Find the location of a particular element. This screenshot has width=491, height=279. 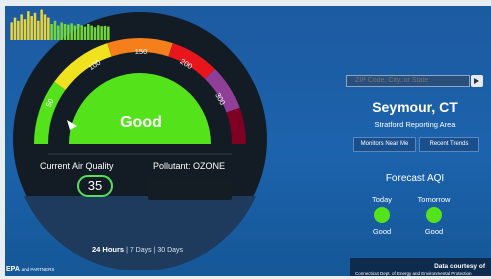

monitors-near-me-button: Monitors Near Me is located at coordinates (384, 144).